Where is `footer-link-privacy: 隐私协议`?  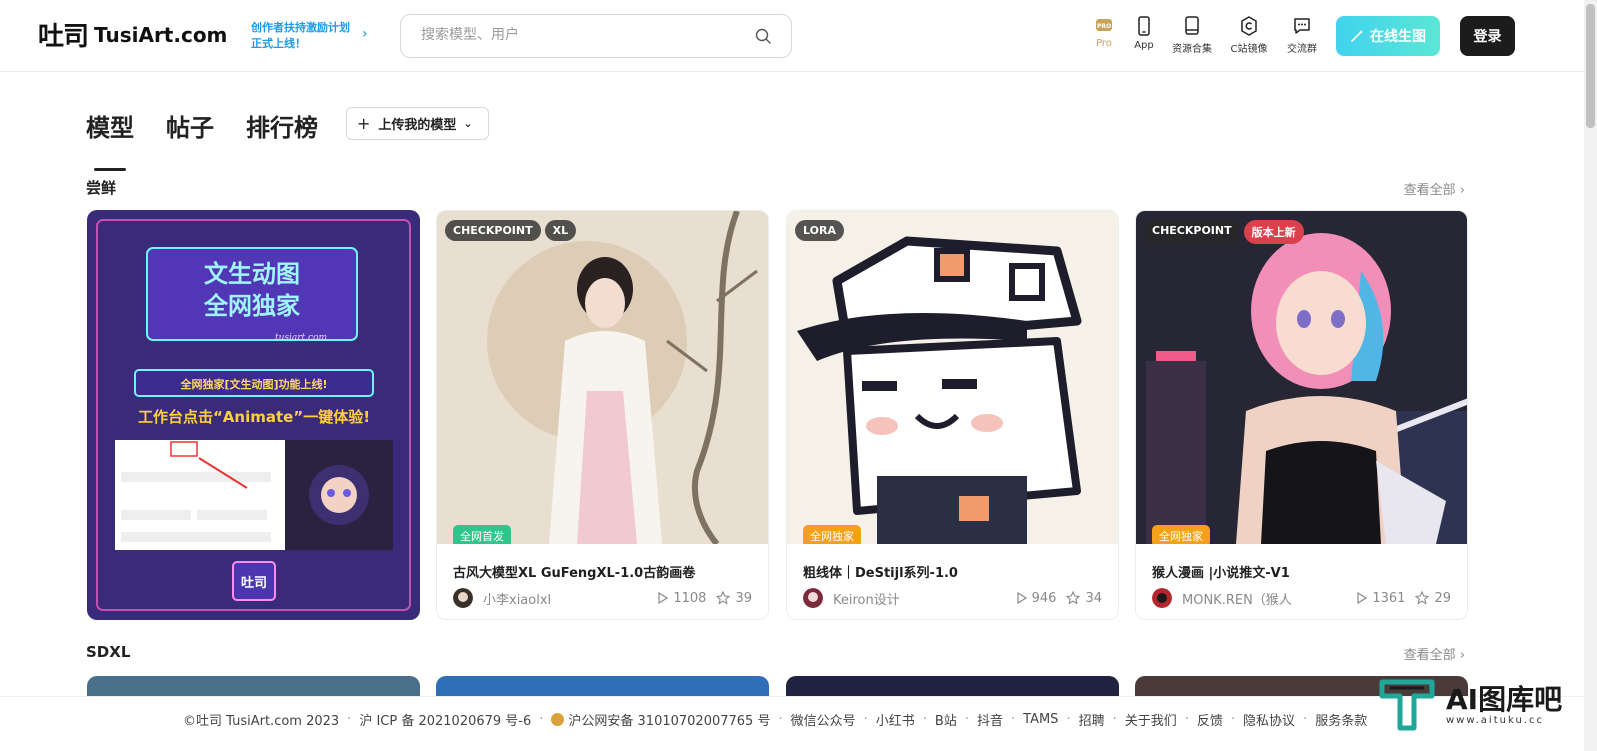
footer-link-privacy: 隐私协议 is located at coordinates (1269, 719).